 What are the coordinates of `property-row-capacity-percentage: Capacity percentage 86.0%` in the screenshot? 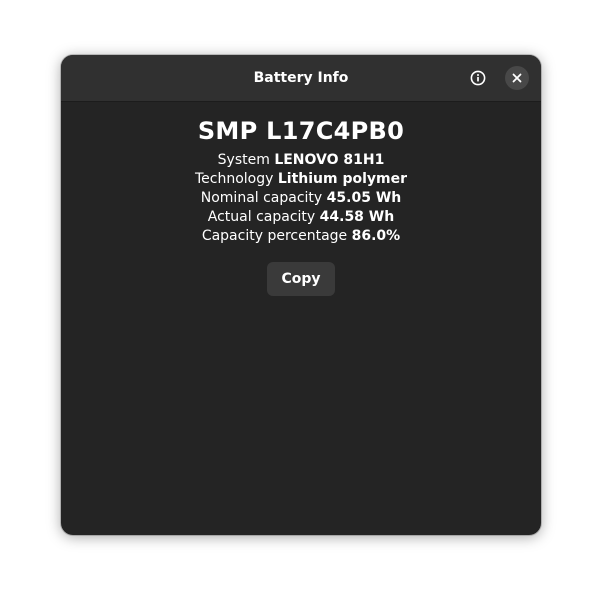 It's located at (301, 236).